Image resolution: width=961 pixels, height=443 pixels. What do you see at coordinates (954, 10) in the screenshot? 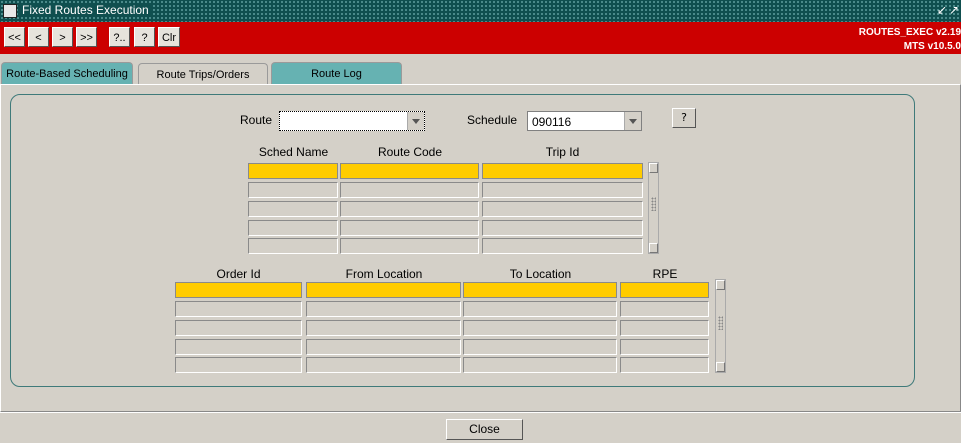
I see `maximize-icon: ↗` at bounding box center [954, 10].